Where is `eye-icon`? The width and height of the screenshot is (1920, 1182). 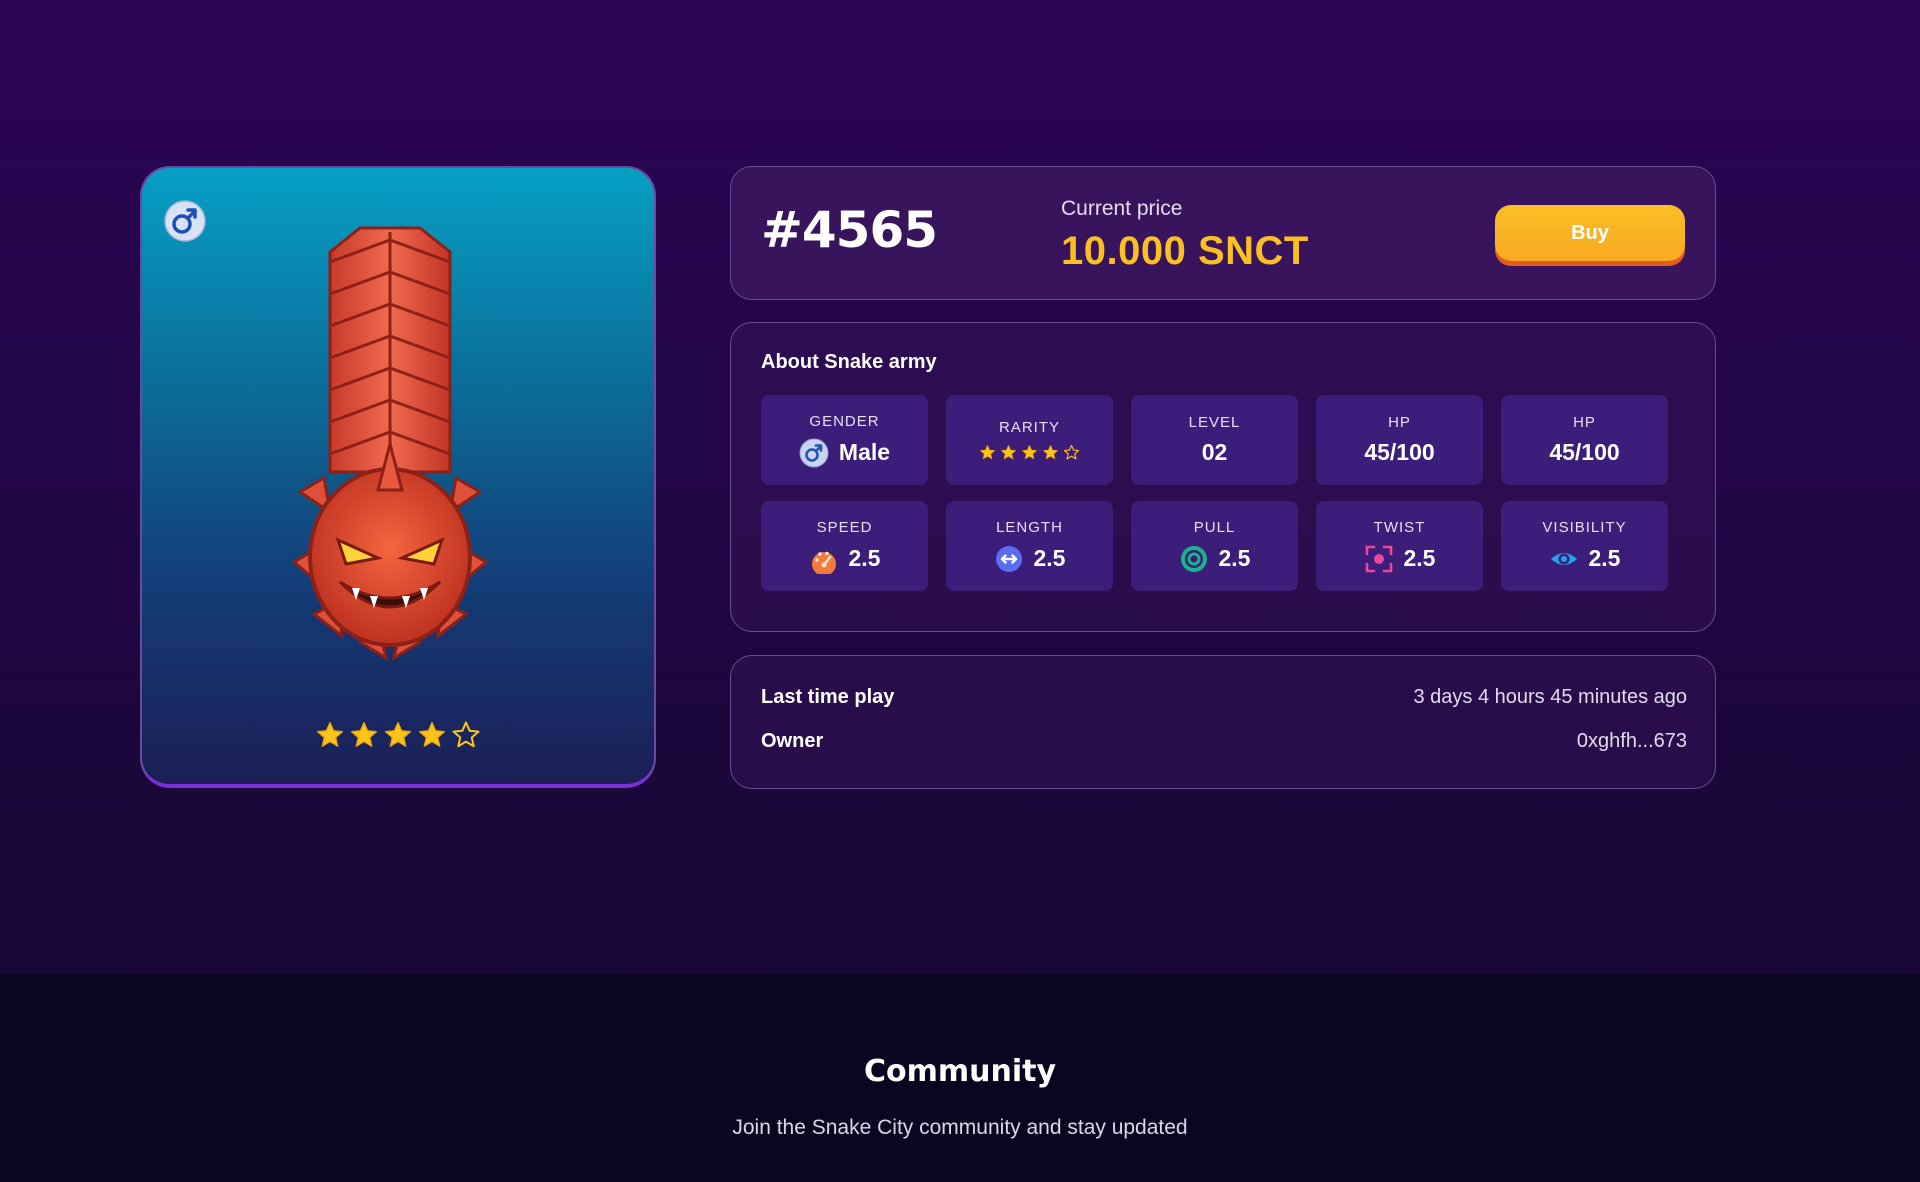
eye-icon is located at coordinates (1563, 558).